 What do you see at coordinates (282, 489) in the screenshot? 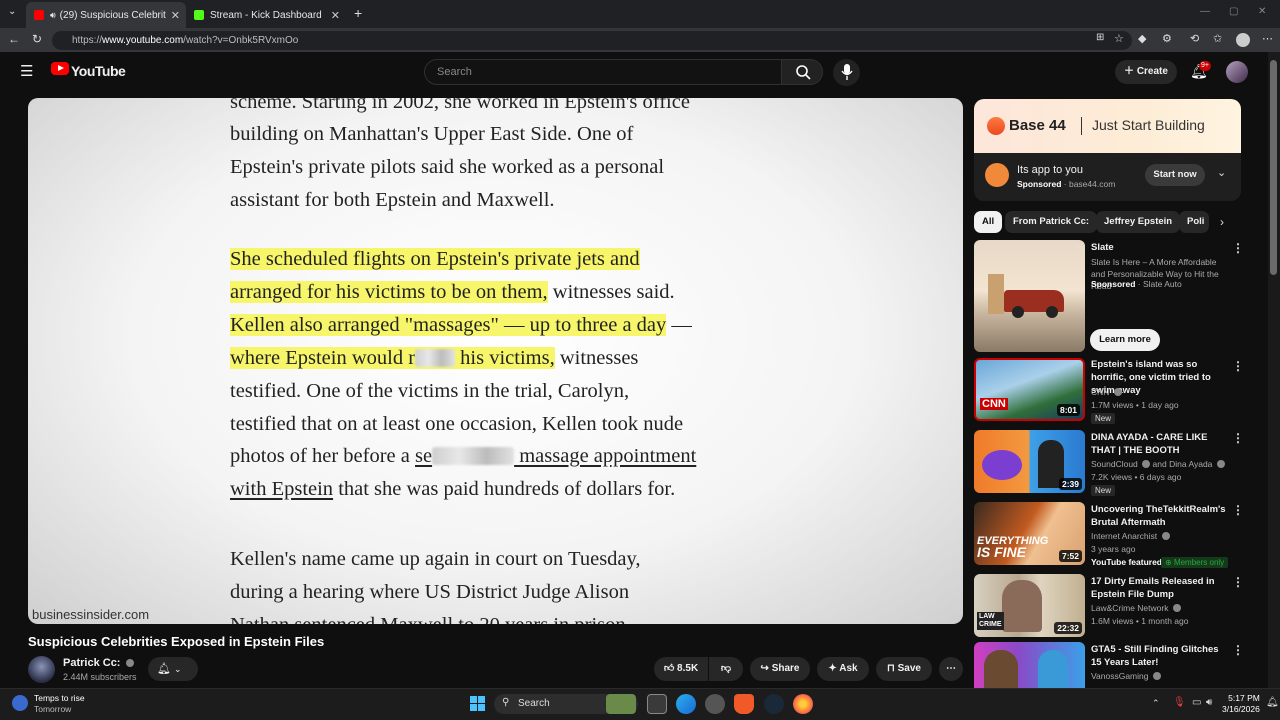
I see `article-link: with Epstein` at bounding box center [282, 489].